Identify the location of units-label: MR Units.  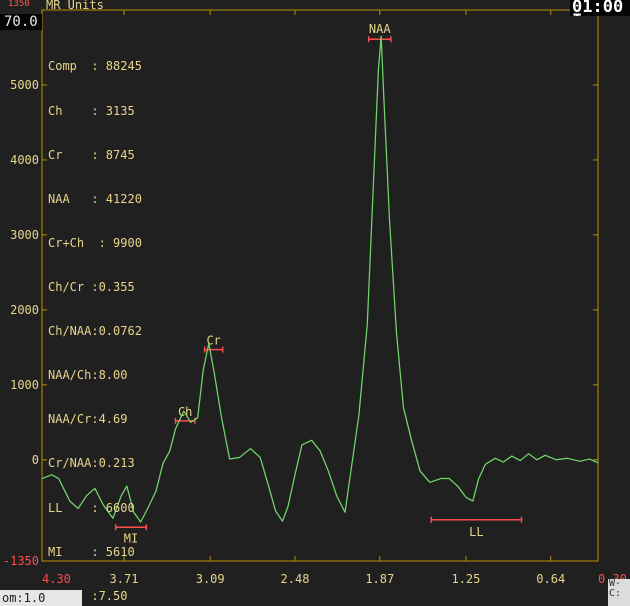
(75, 6).